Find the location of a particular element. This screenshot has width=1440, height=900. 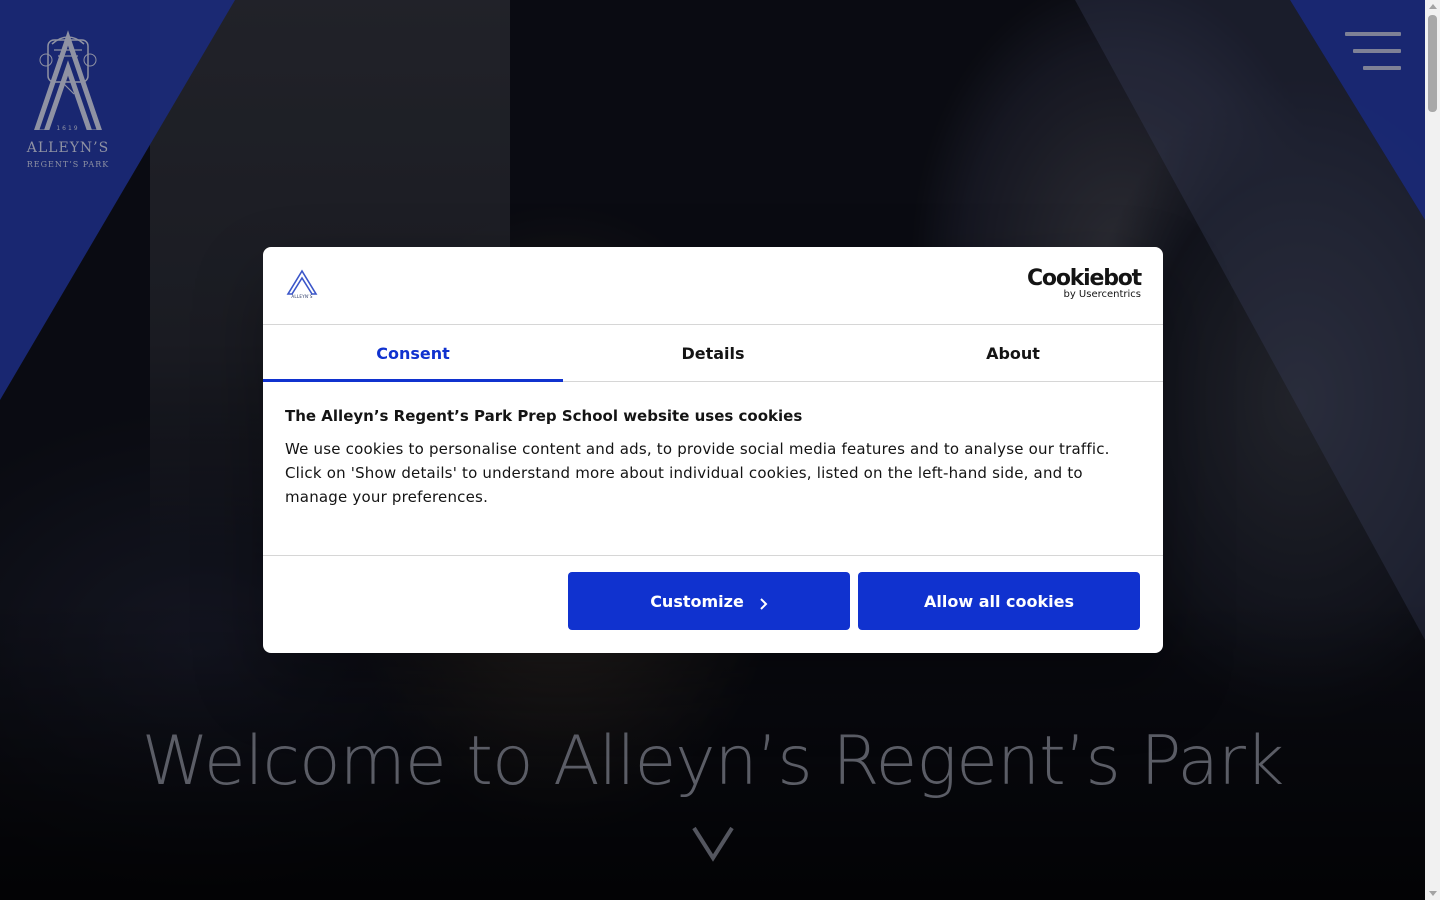

hamburger-menu-icon is located at coordinates (1374, 52).